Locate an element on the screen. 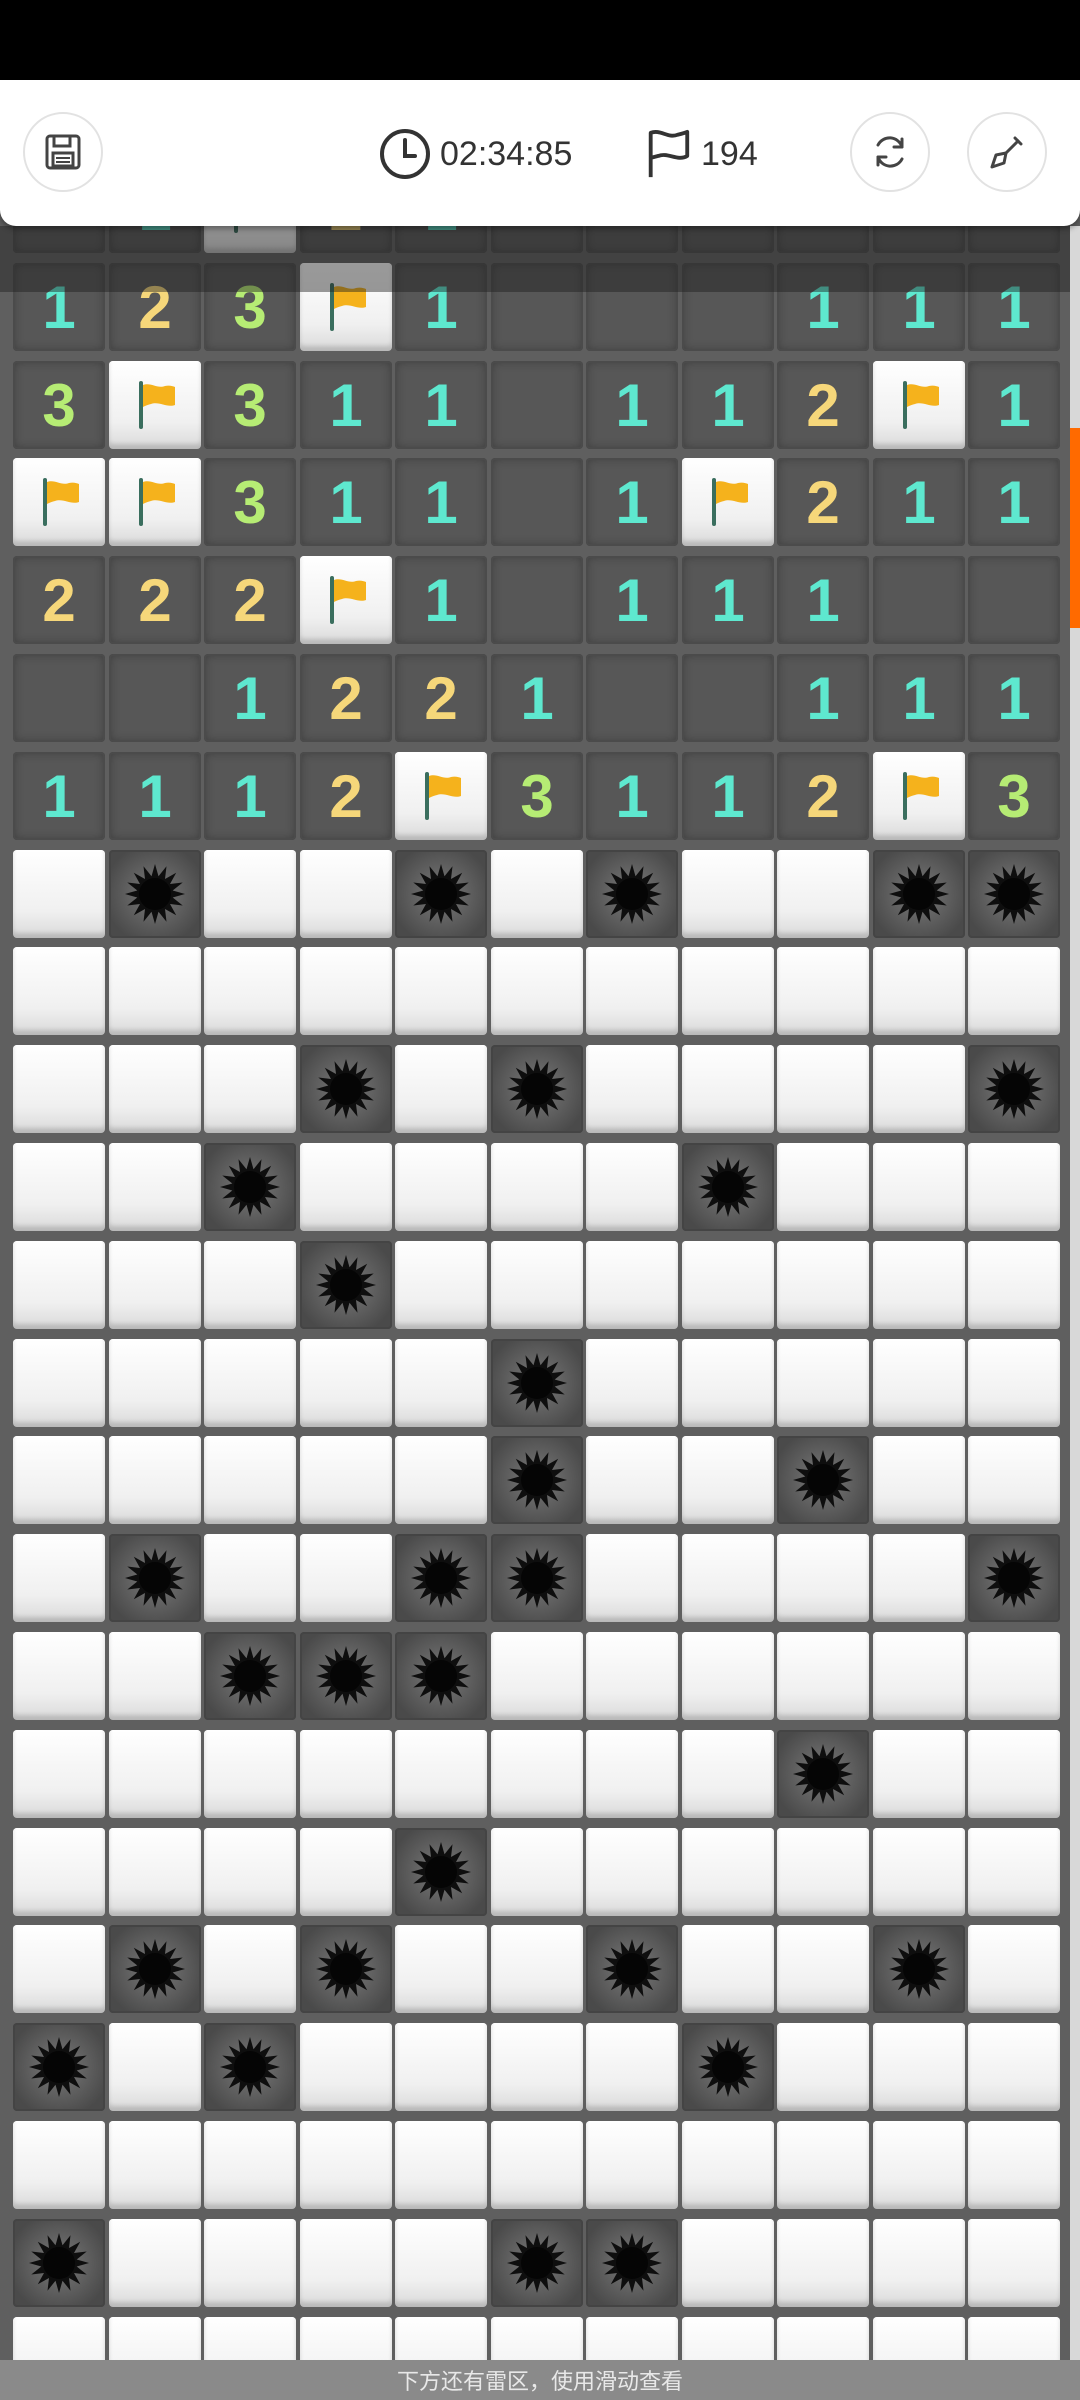 This screenshot has width=1080, height=2400. number-cell: 3 is located at coordinates (59, 405).